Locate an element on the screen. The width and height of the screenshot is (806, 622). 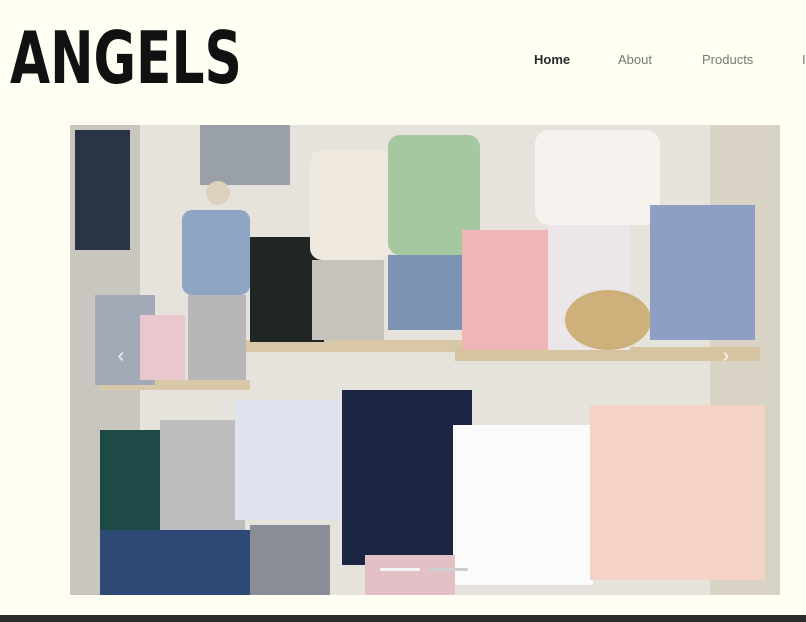
slideshow-prev-button: ‹ is located at coordinates (121, 356).